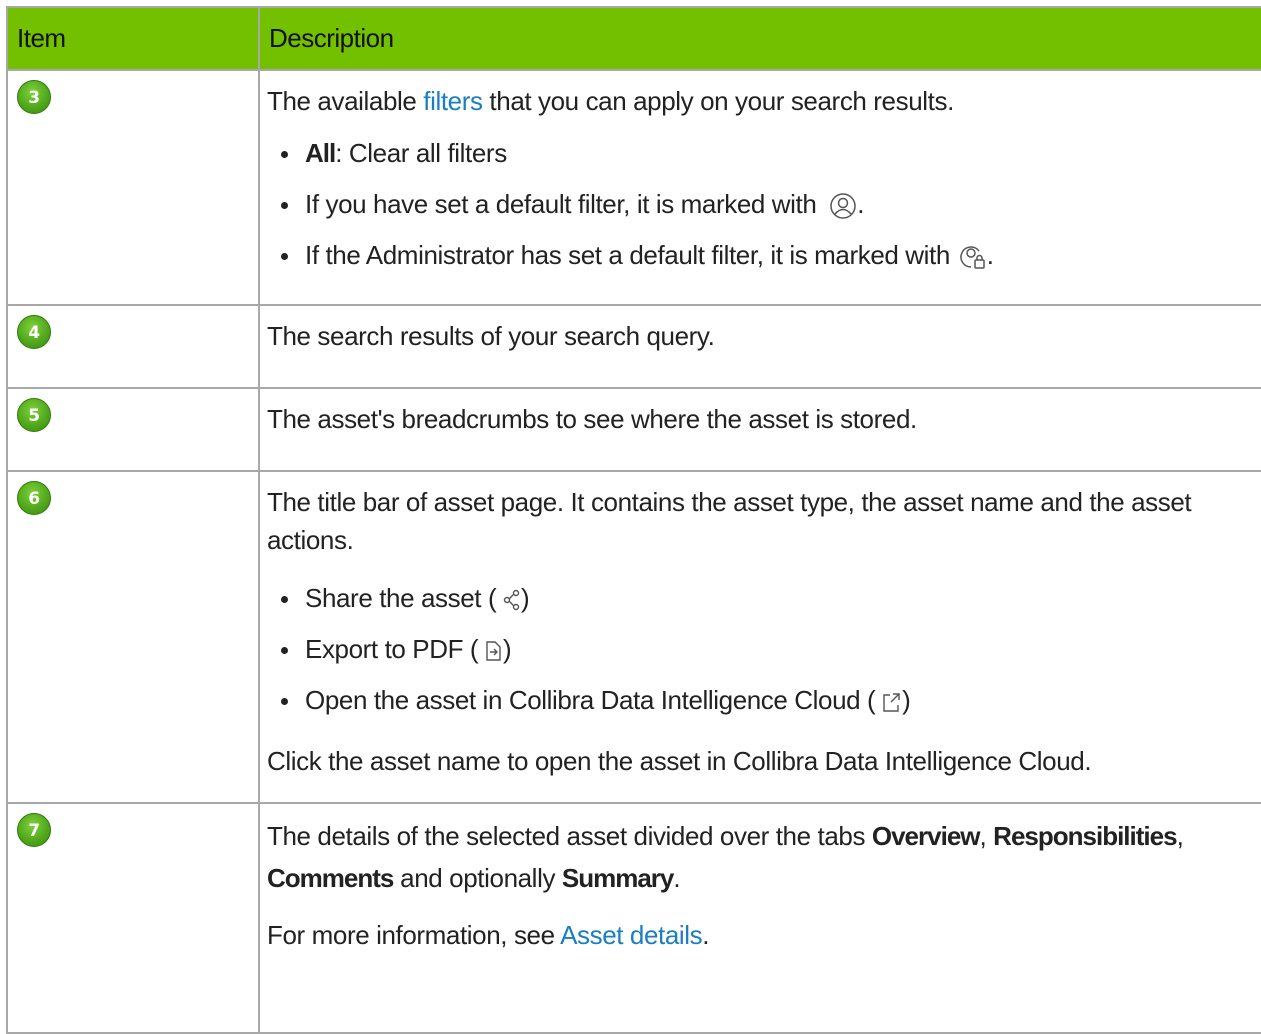  Describe the element at coordinates (133, 346) in the screenshot. I see `item-cell: 4` at that location.